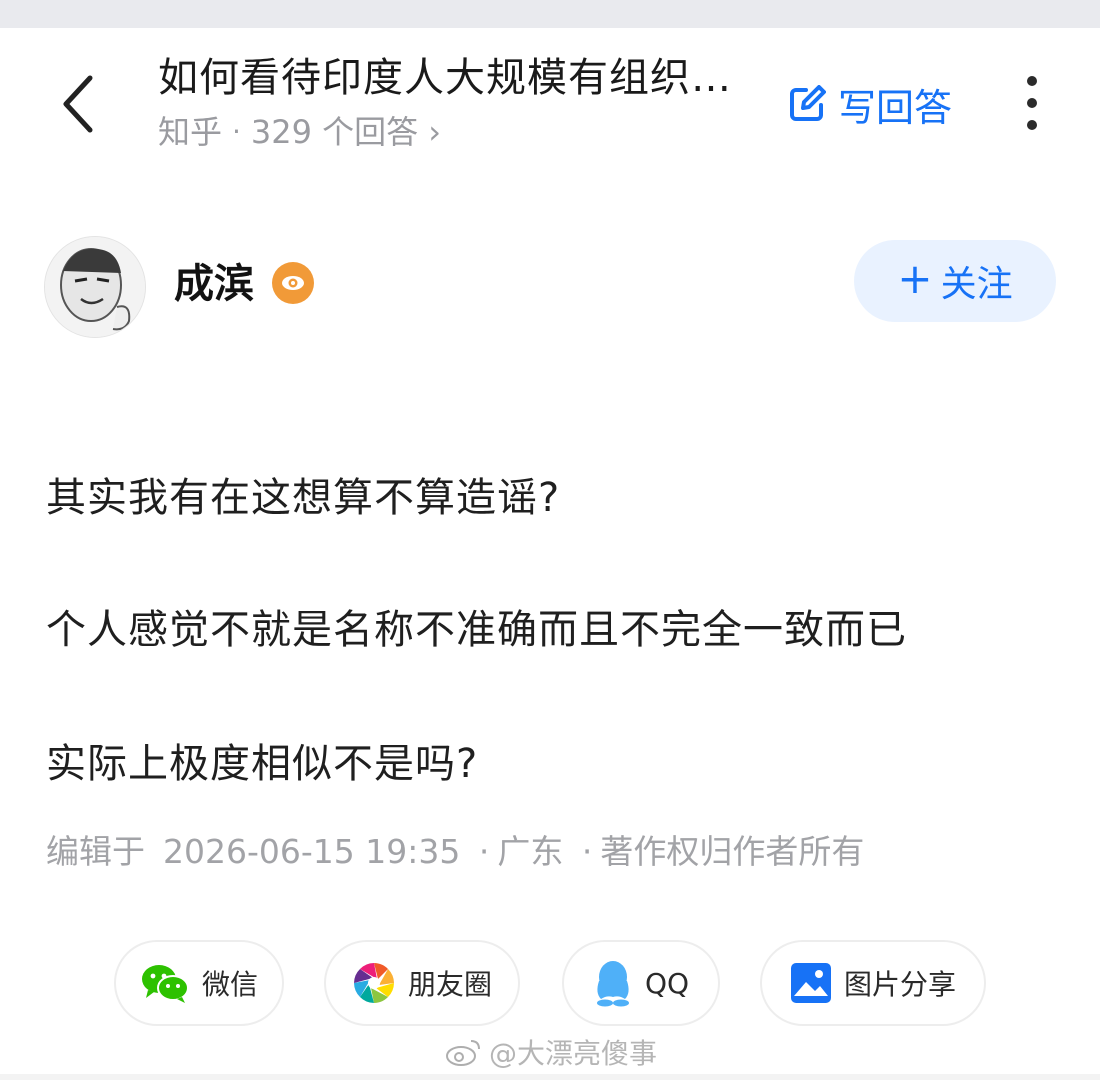 The width and height of the screenshot is (1100, 1080). Describe the element at coordinates (199, 983) in the screenshot. I see `share-wechat-button: 微信` at that location.